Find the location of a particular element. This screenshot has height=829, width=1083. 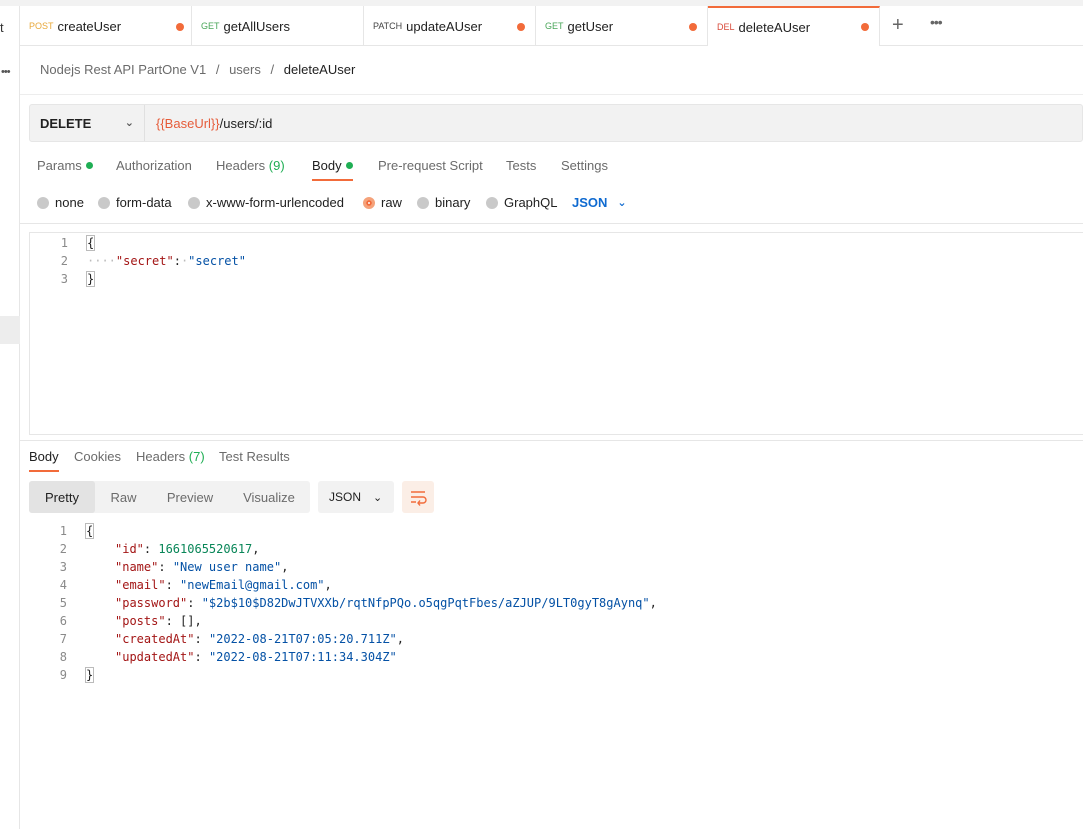

tab-count: (7) is located at coordinates (196, 456).